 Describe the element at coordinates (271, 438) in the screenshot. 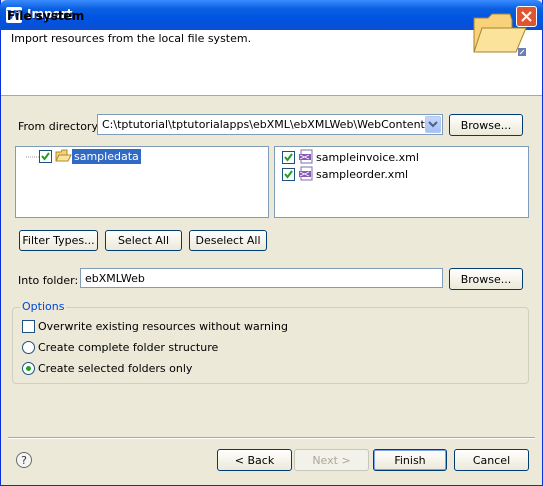

I see `footer-separator` at that location.